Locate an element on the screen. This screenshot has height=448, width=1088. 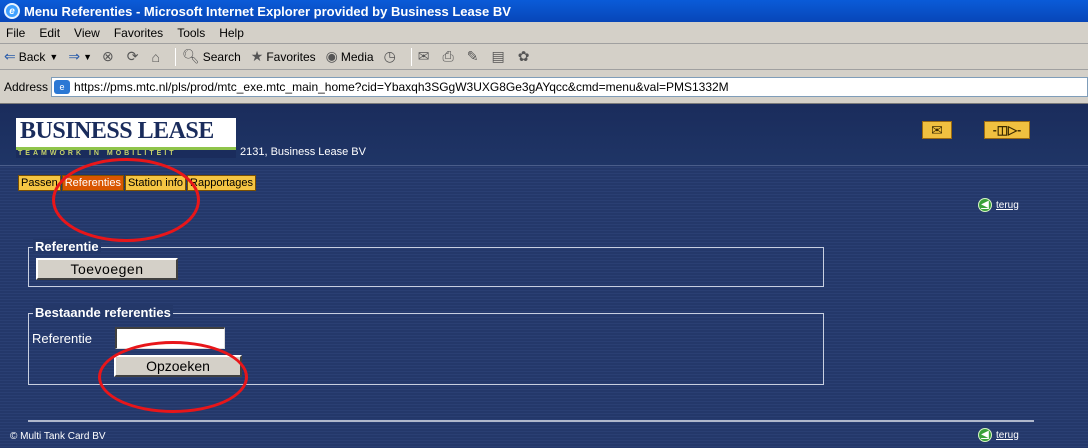
search-label: Search is located at coordinates (221, 56).